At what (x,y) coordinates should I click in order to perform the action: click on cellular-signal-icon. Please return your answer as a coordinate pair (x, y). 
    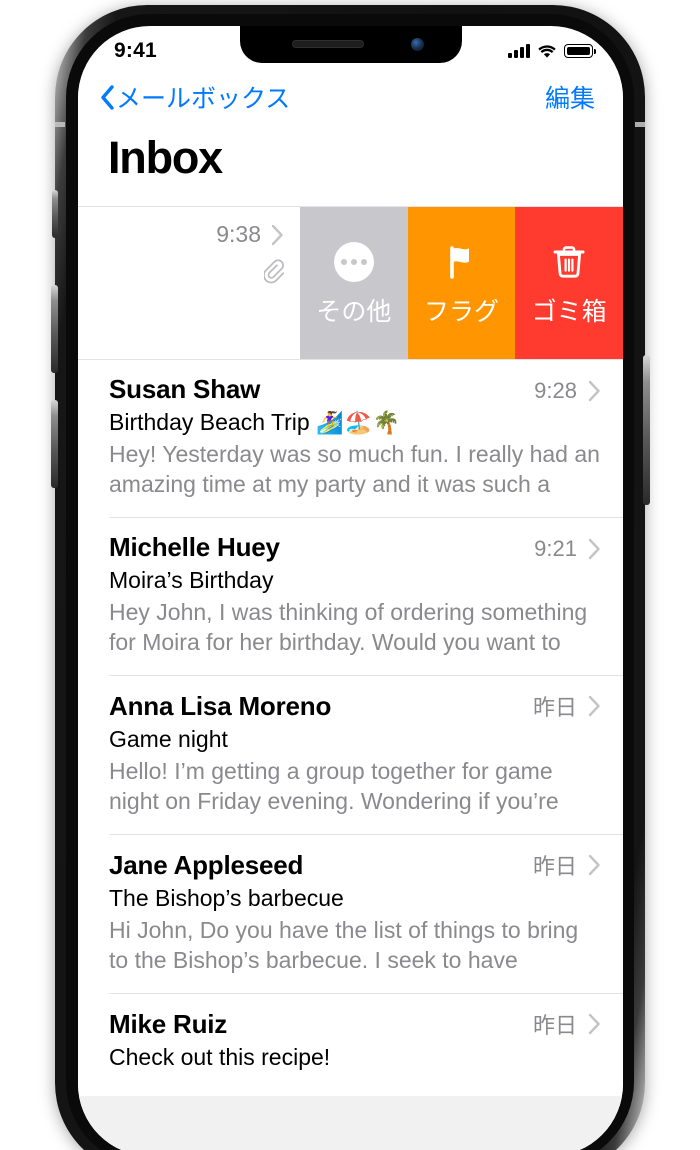
    Looking at the image, I should click on (519, 51).